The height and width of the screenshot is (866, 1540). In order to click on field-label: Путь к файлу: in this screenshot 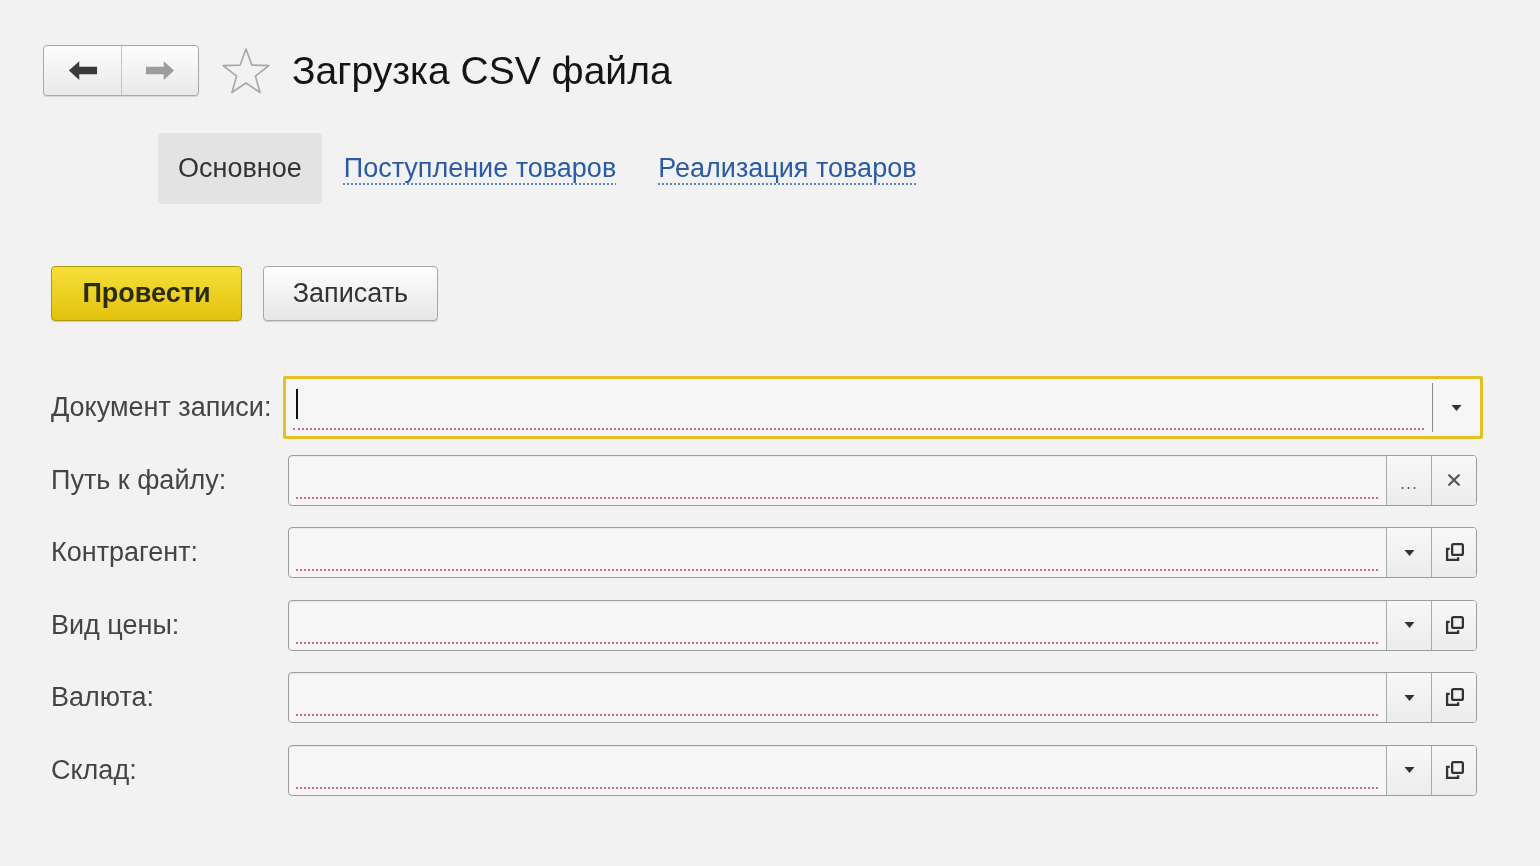, I will do `click(139, 480)`.